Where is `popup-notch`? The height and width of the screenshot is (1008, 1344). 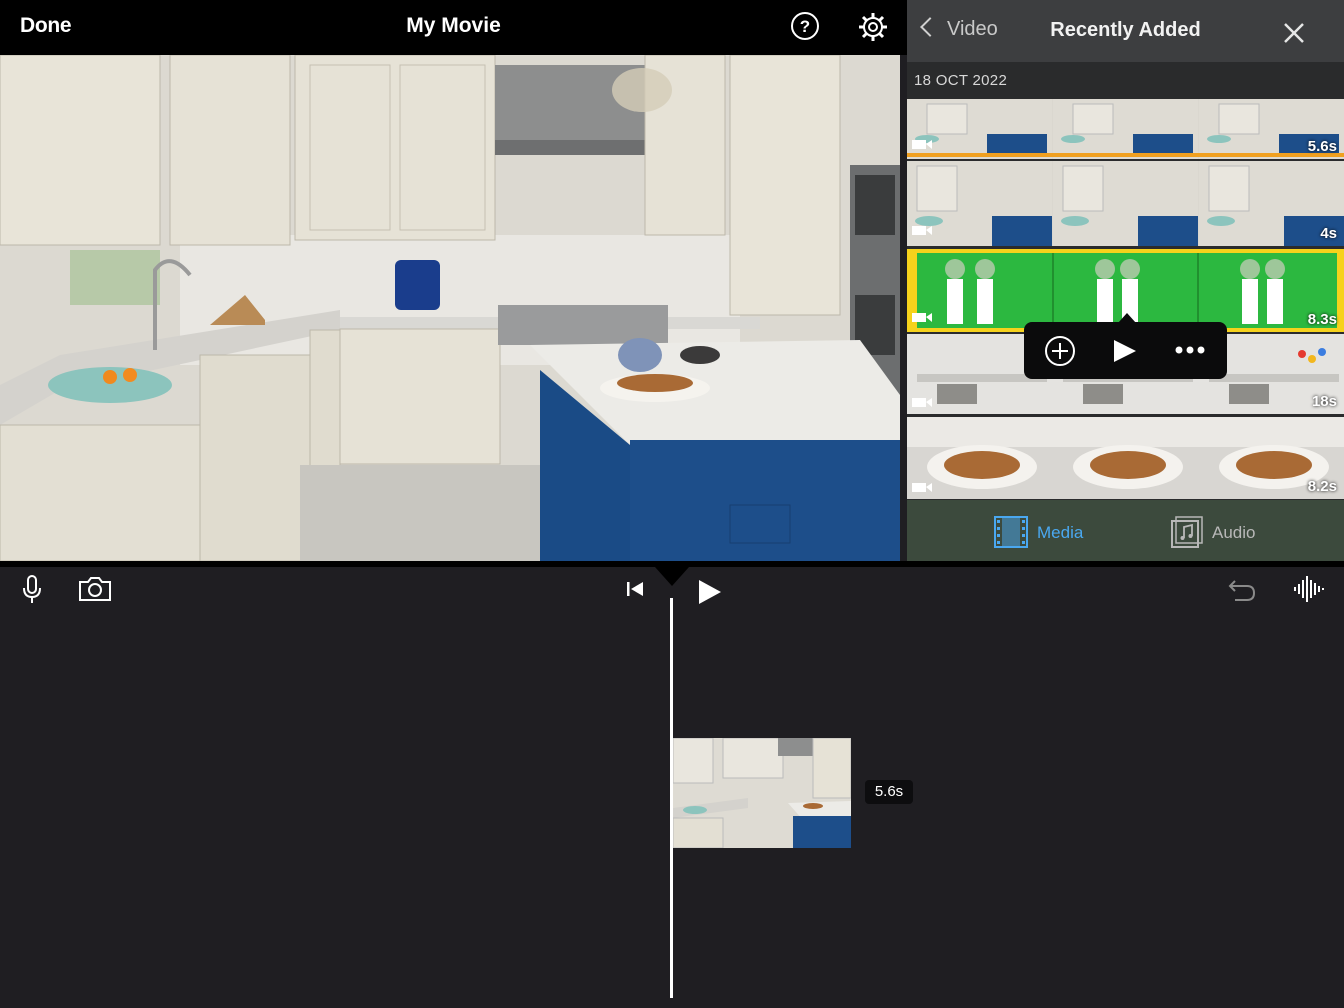 popup-notch is located at coordinates (1127, 318).